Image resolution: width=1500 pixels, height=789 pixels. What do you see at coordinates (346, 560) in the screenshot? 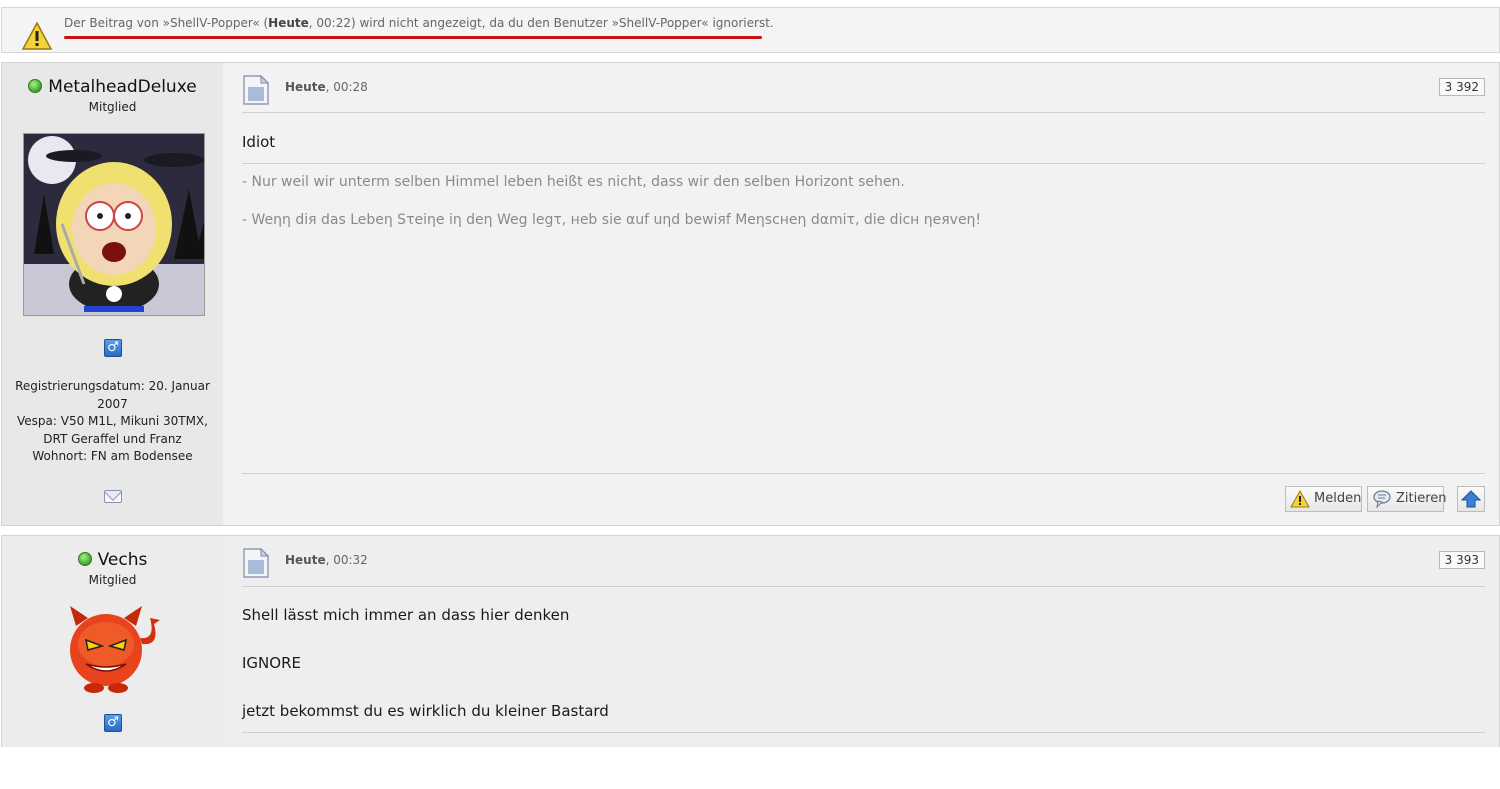
I see `post-date-time: , 00:32` at bounding box center [346, 560].